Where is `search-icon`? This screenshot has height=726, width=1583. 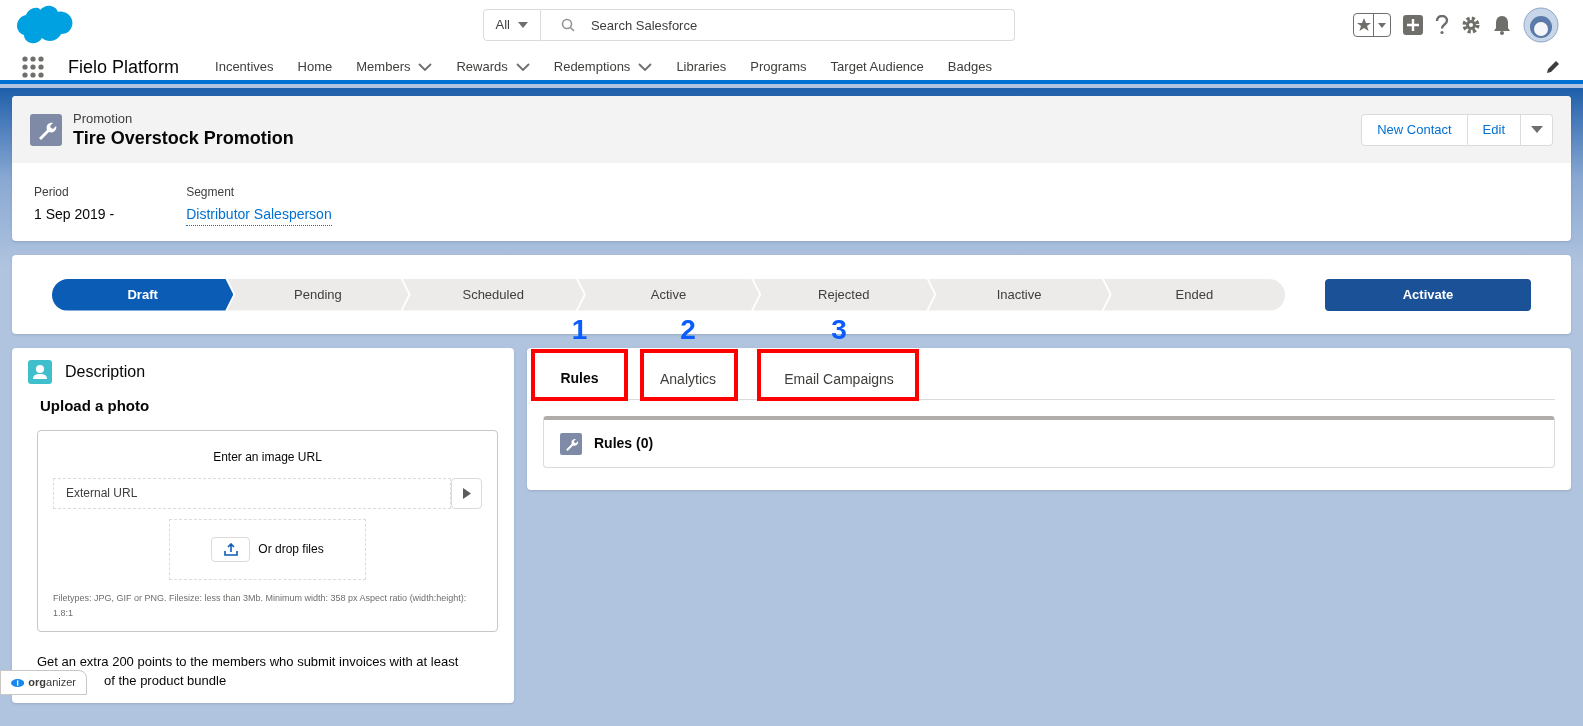 search-icon is located at coordinates (567, 25).